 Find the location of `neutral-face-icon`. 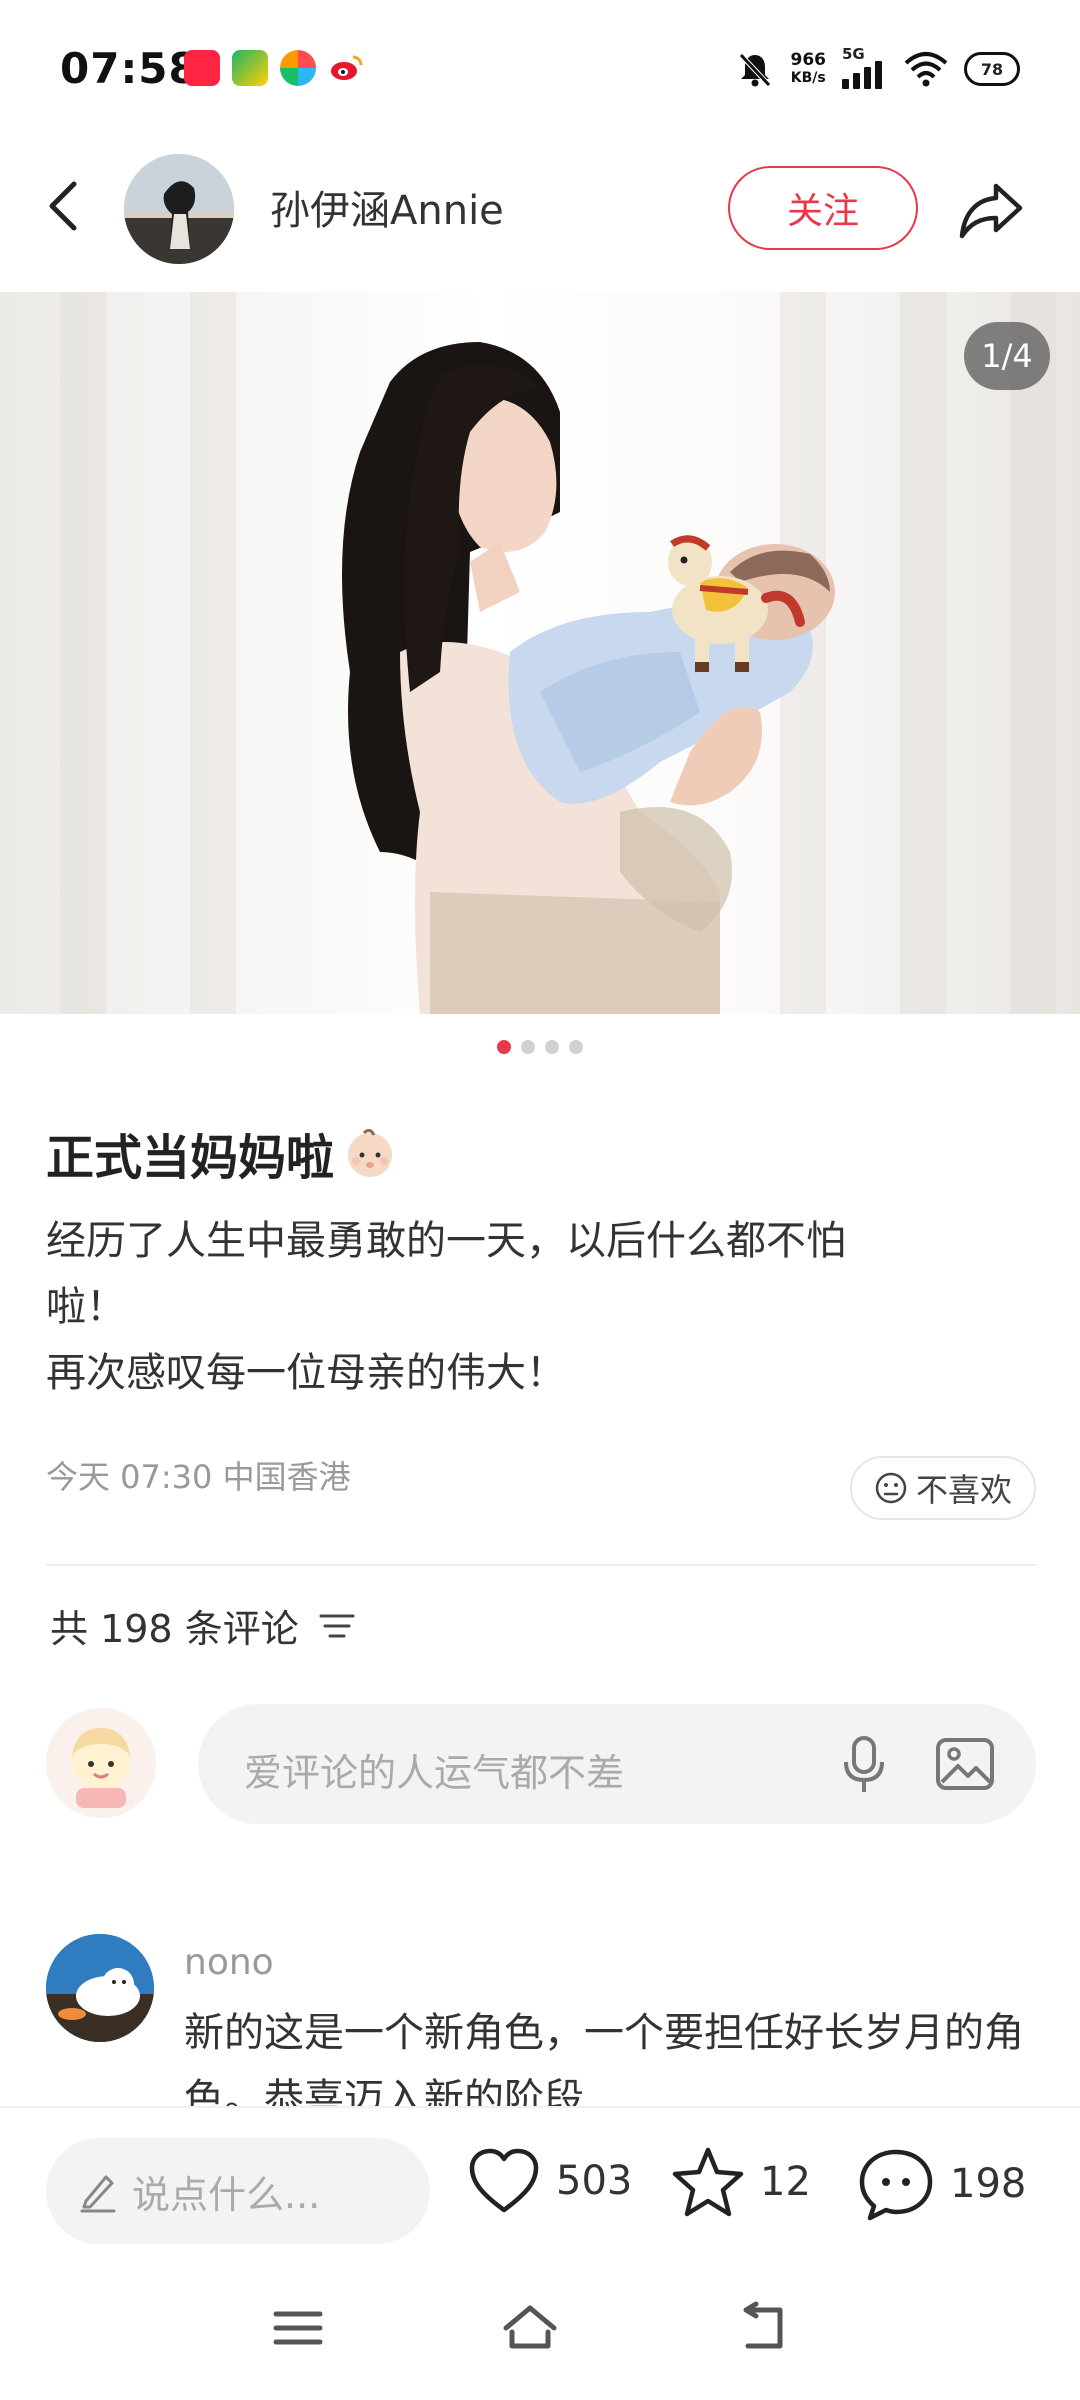

neutral-face-icon is located at coordinates (891, 1488).